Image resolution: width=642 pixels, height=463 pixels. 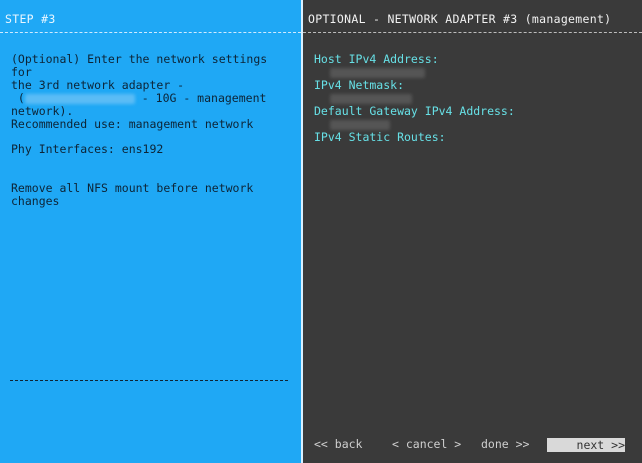 What do you see at coordinates (414, 111) in the screenshot?
I see `default-gateway-label: Default Gateway IPv4 Address:` at bounding box center [414, 111].